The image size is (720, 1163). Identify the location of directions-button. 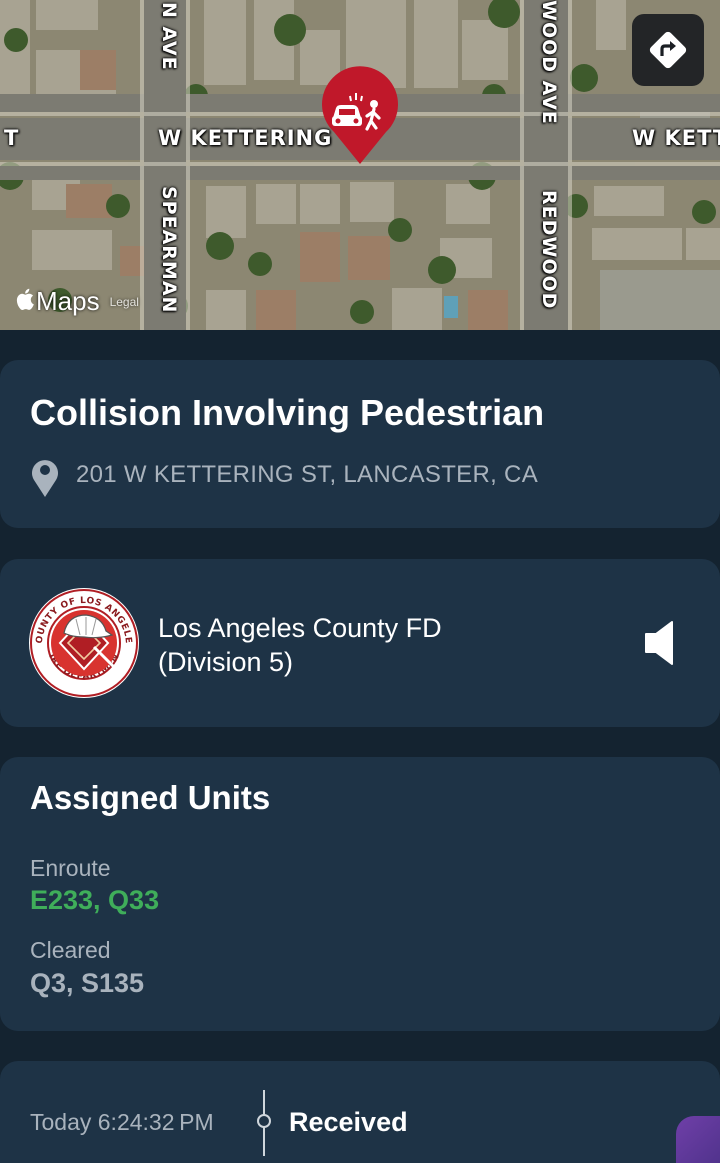
(668, 50).